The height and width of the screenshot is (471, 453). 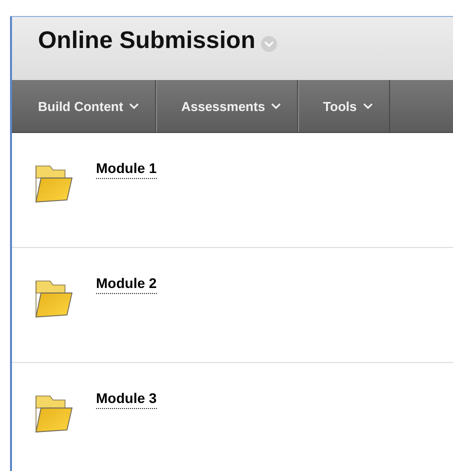 I want to click on menu-button: Tools, so click(x=344, y=106).